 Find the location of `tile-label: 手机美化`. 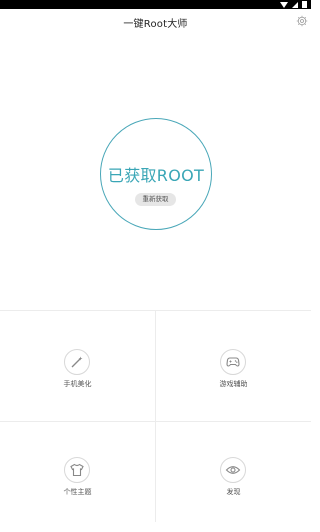

tile-label: 手机美化 is located at coordinates (77, 384).